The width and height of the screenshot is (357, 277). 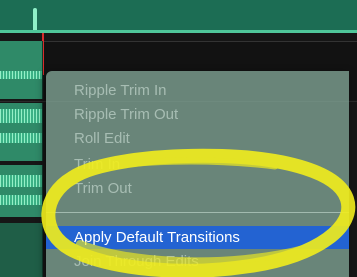 What do you see at coordinates (103, 189) in the screenshot?
I see `menu-item-trim-out: Trim Out` at bounding box center [103, 189].